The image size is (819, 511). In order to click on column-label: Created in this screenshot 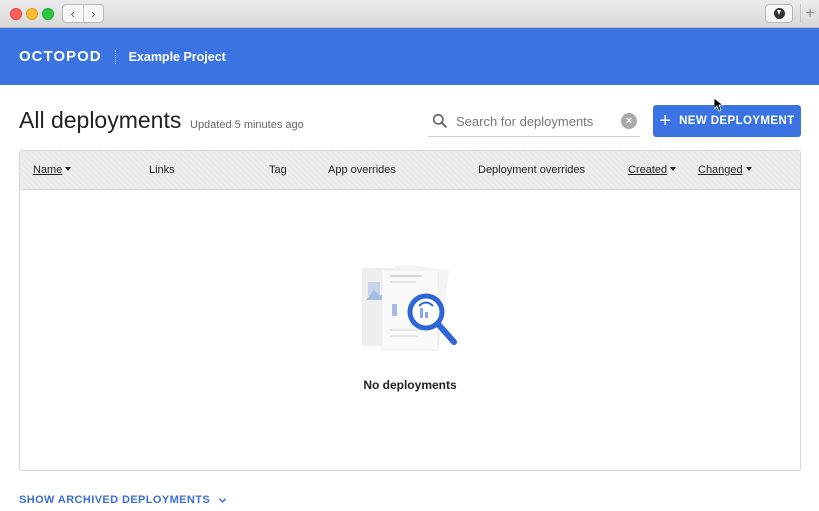, I will do `click(648, 170)`.